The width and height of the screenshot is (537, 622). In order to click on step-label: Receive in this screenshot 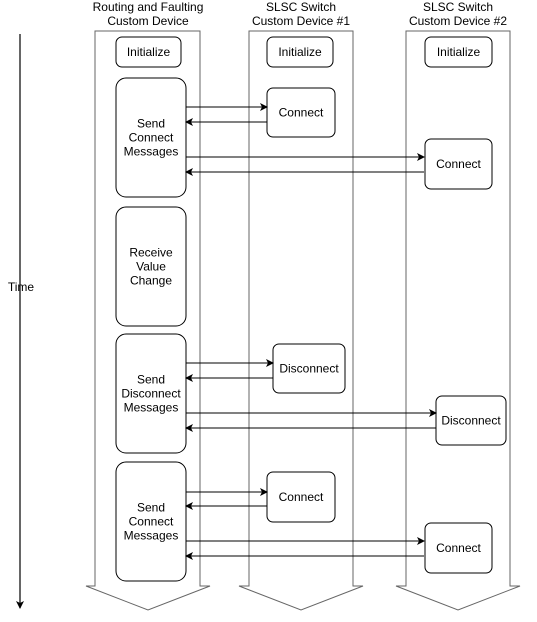, I will do `click(151, 253)`.